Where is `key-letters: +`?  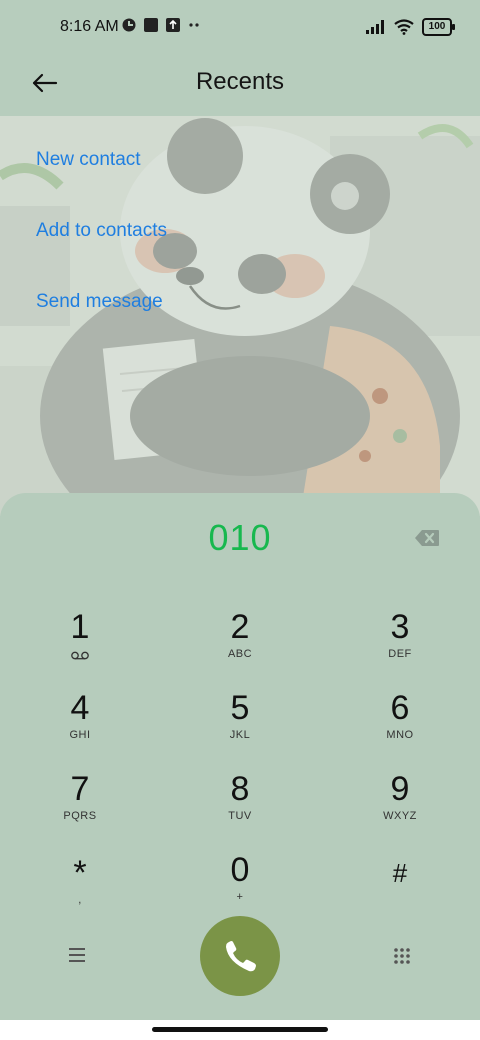 key-letters: + is located at coordinates (240, 897).